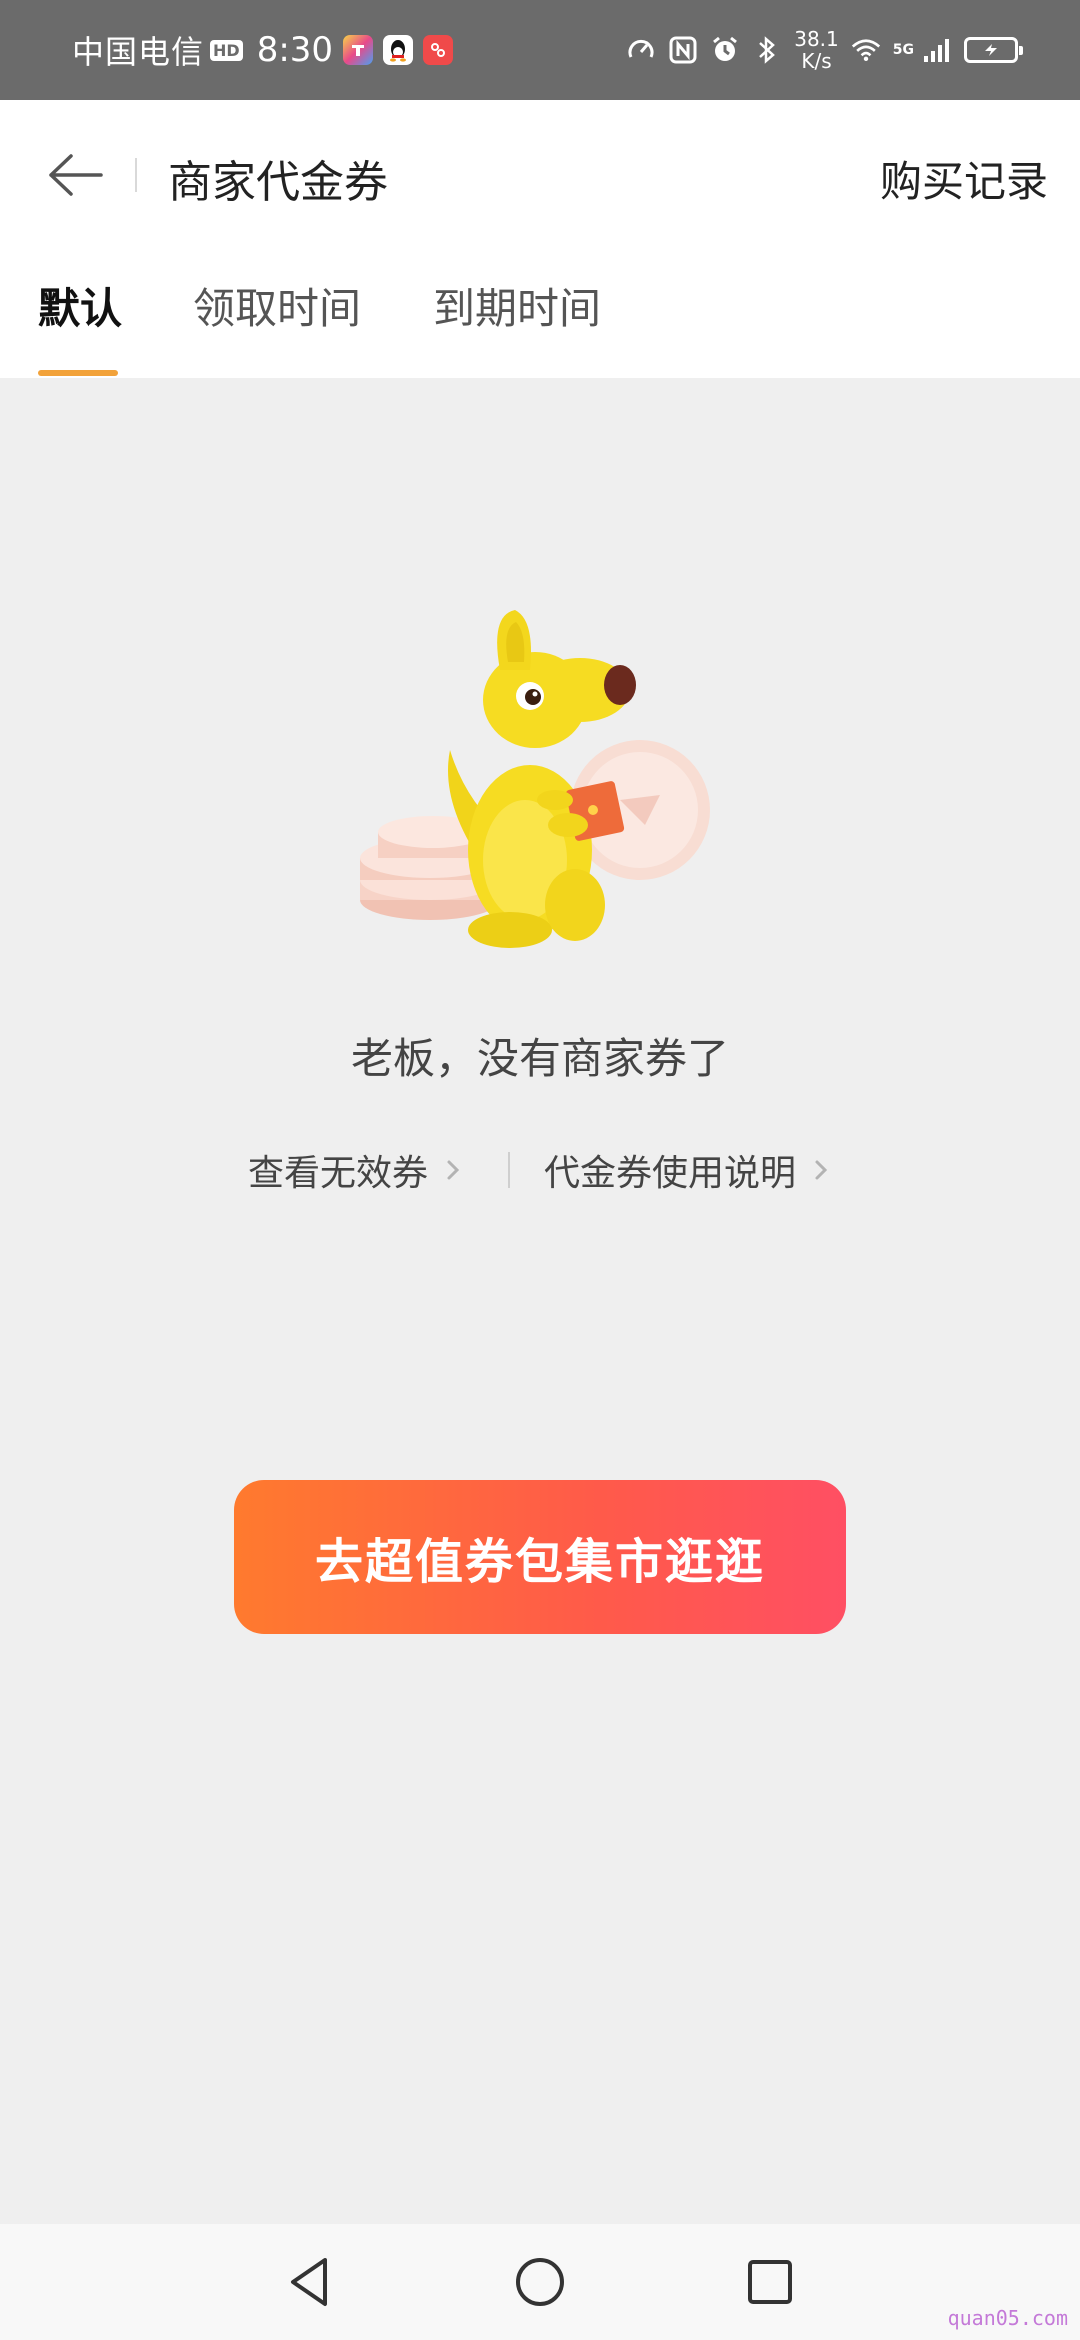 The image size is (1080, 2340). What do you see at coordinates (725, 50) in the screenshot?
I see `alarm-icon` at bounding box center [725, 50].